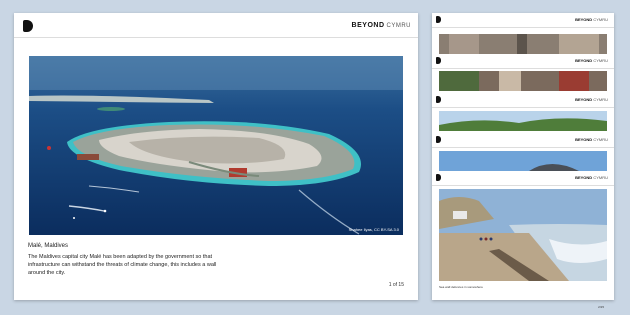 Image resolution: width=630 pixels, height=315 pixels. Describe the element at coordinates (523, 81) in the screenshot. I see `thumb-image-street` at that location.